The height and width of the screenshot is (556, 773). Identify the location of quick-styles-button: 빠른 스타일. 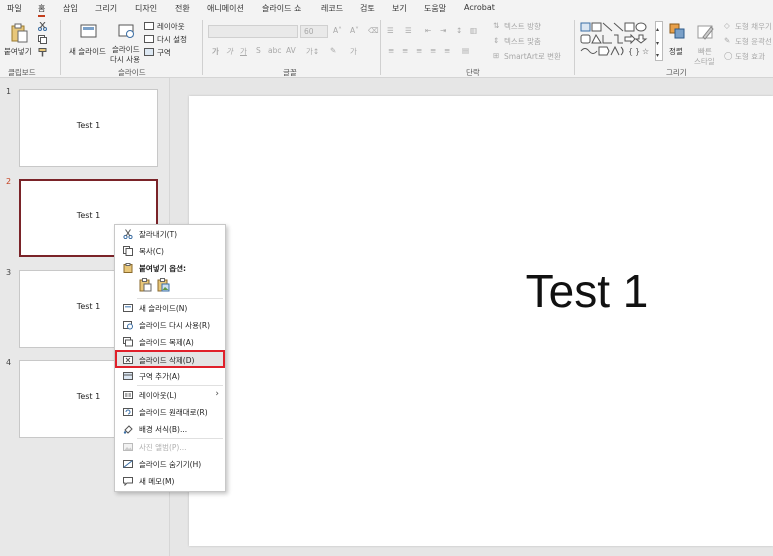
(707, 43).